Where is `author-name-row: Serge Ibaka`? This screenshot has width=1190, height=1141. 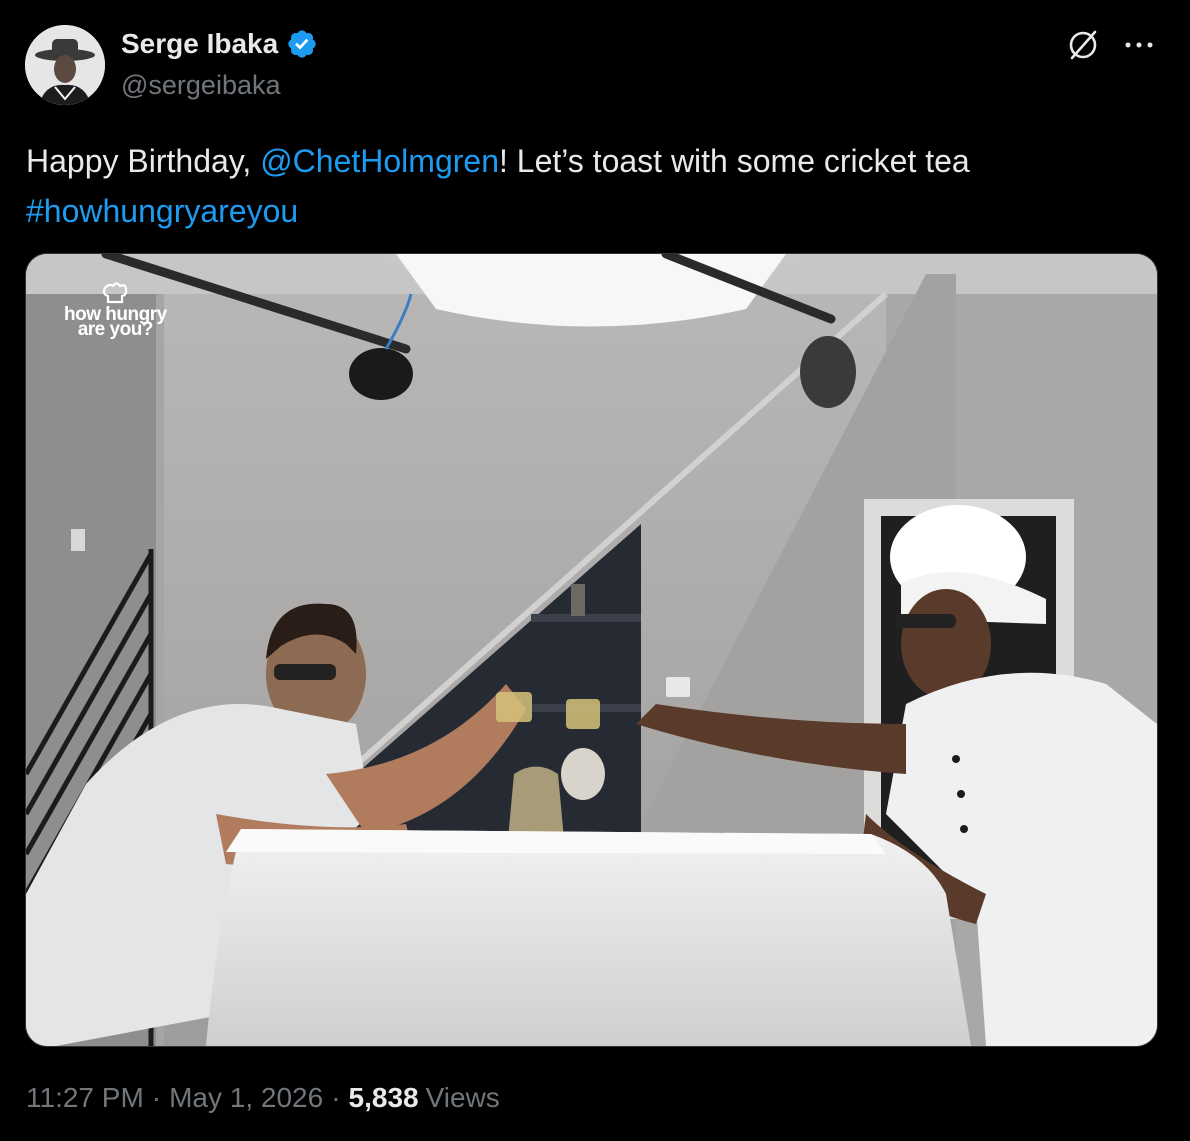 author-name-row: Serge Ibaka is located at coordinates (219, 44).